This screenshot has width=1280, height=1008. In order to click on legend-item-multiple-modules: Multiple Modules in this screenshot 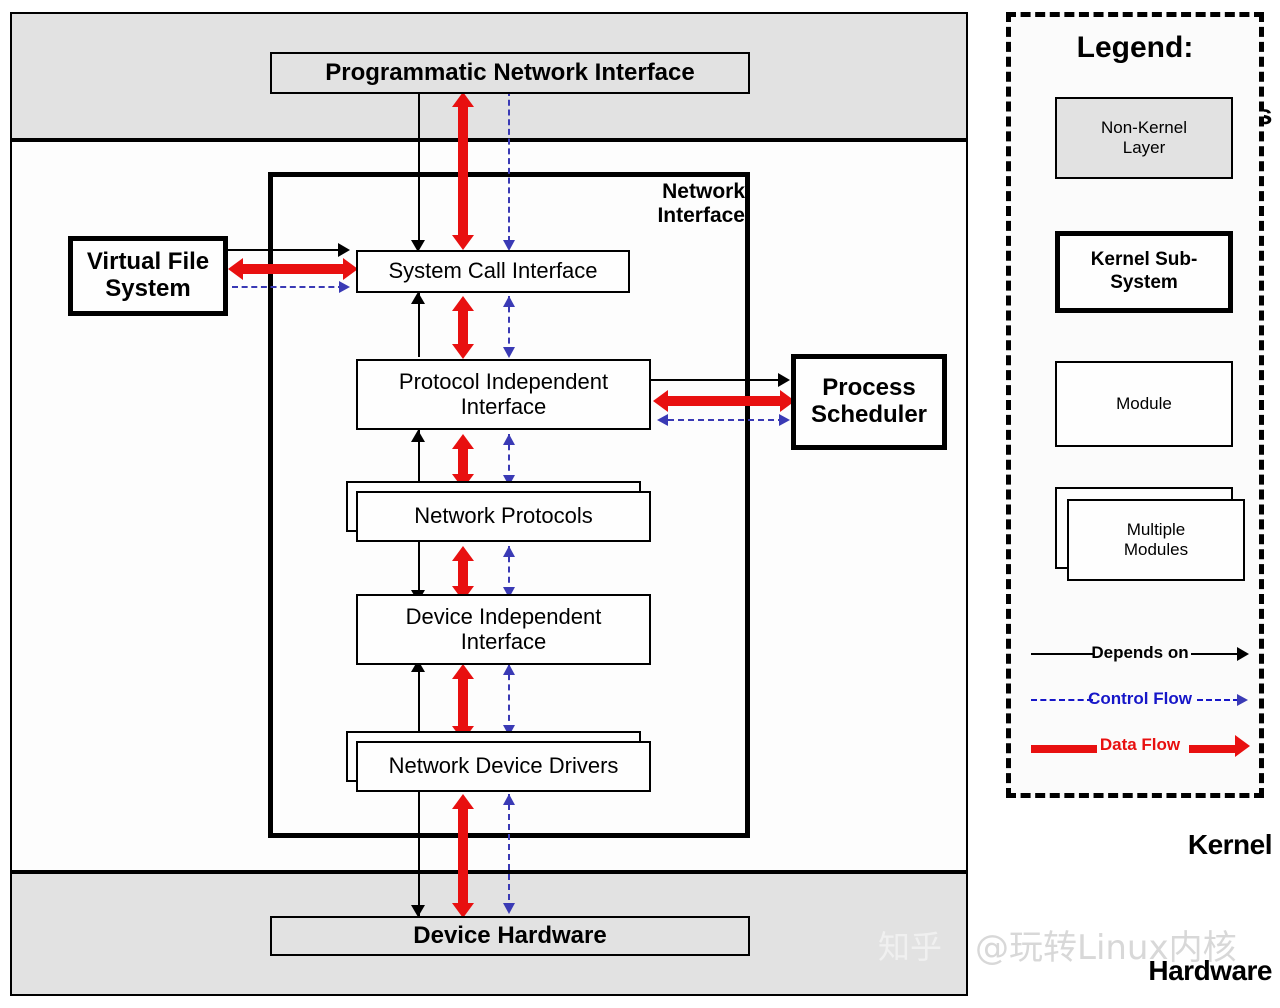, I will do `click(1156, 540)`.